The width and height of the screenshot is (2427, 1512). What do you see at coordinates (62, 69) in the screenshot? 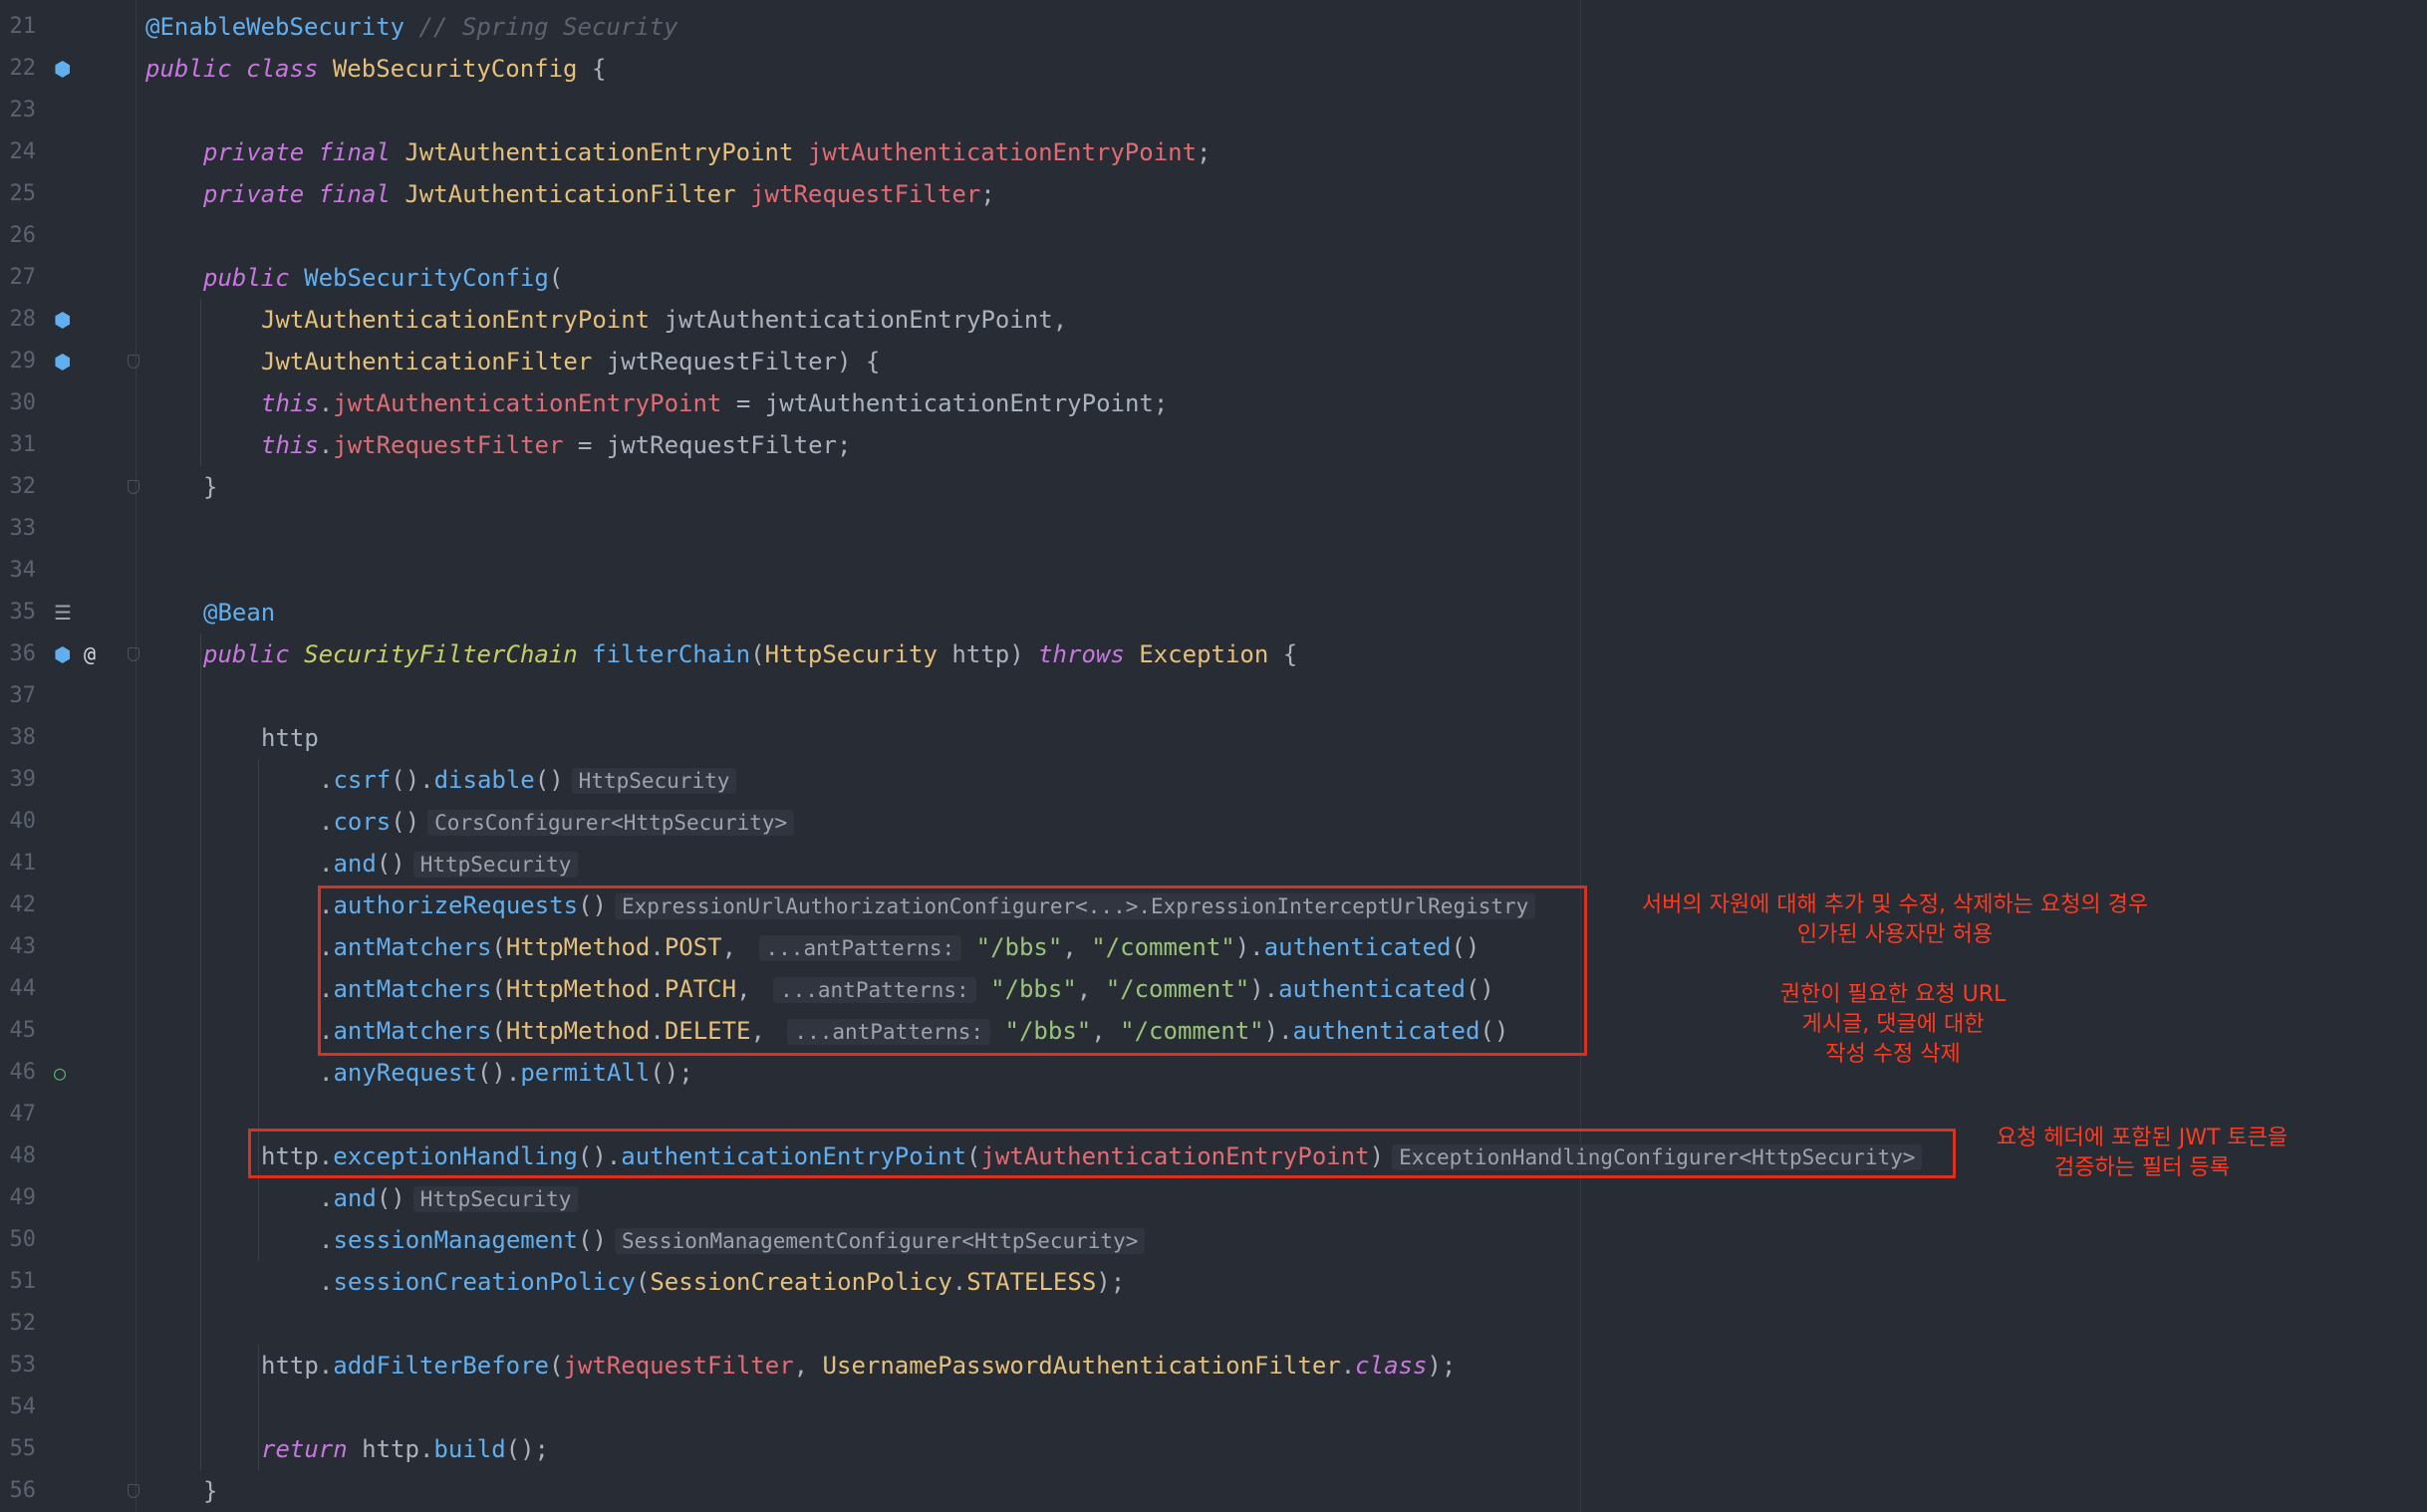
I see `inspect-cube-icon: ⬢` at bounding box center [62, 69].